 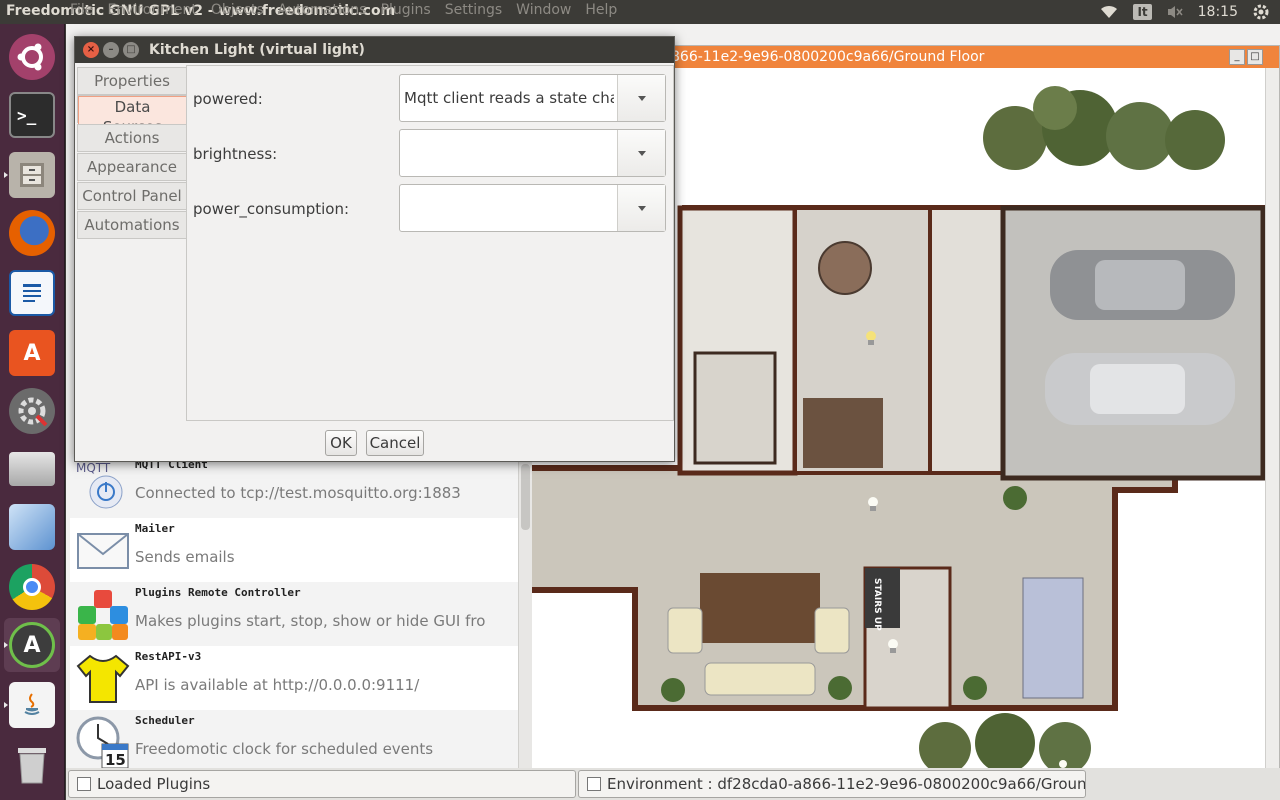 I want to click on plugin-name: Mailer, so click(x=155, y=528).